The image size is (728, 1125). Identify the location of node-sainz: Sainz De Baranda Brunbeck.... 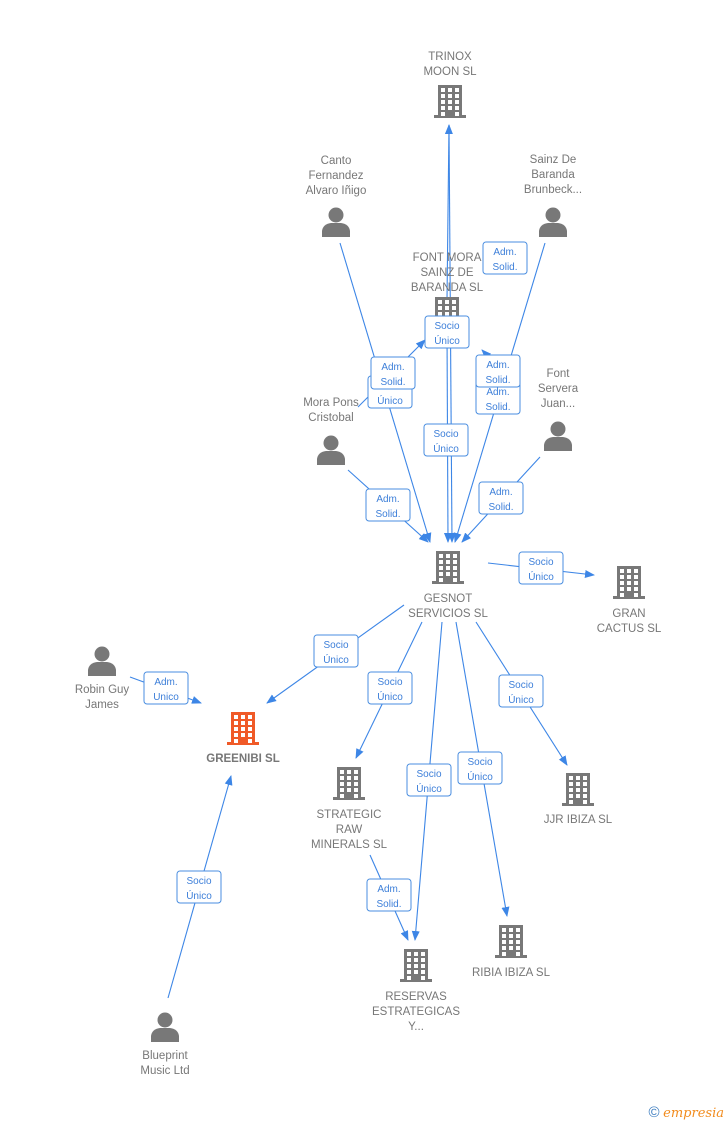
(553, 195).